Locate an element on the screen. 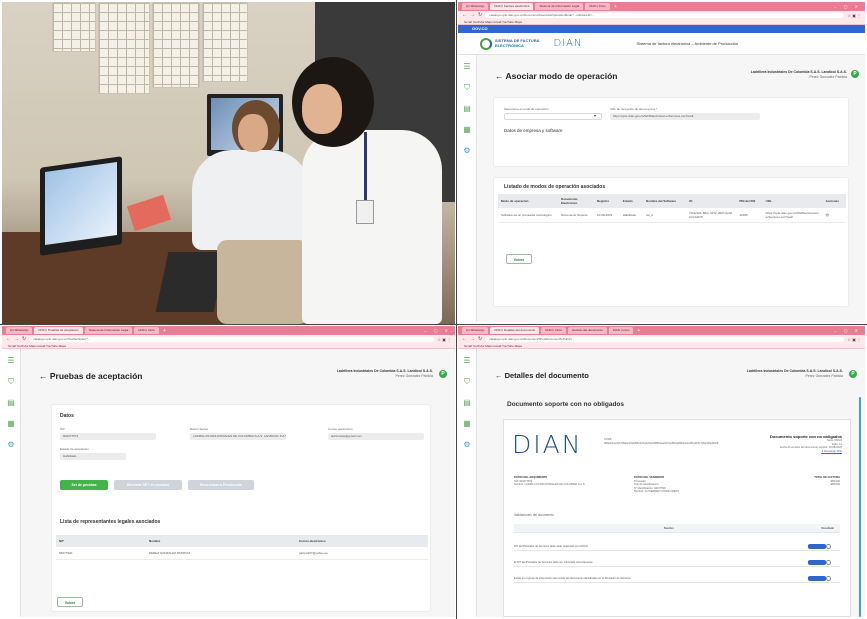 Image resolution: width=867 pixels, height=619 pixels. download-pdf-link: Descargar PDF is located at coordinates (833, 451).